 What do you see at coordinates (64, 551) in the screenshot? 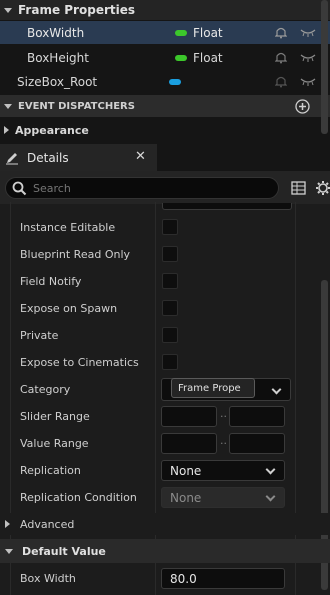
I see `default-value-title: Default Value` at bounding box center [64, 551].